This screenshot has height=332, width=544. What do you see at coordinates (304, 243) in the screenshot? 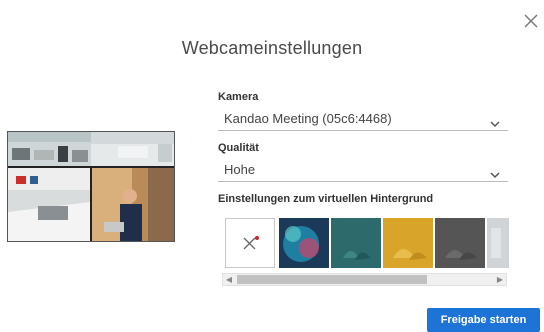
I see `background-option-blue-abstract` at bounding box center [304, 243].